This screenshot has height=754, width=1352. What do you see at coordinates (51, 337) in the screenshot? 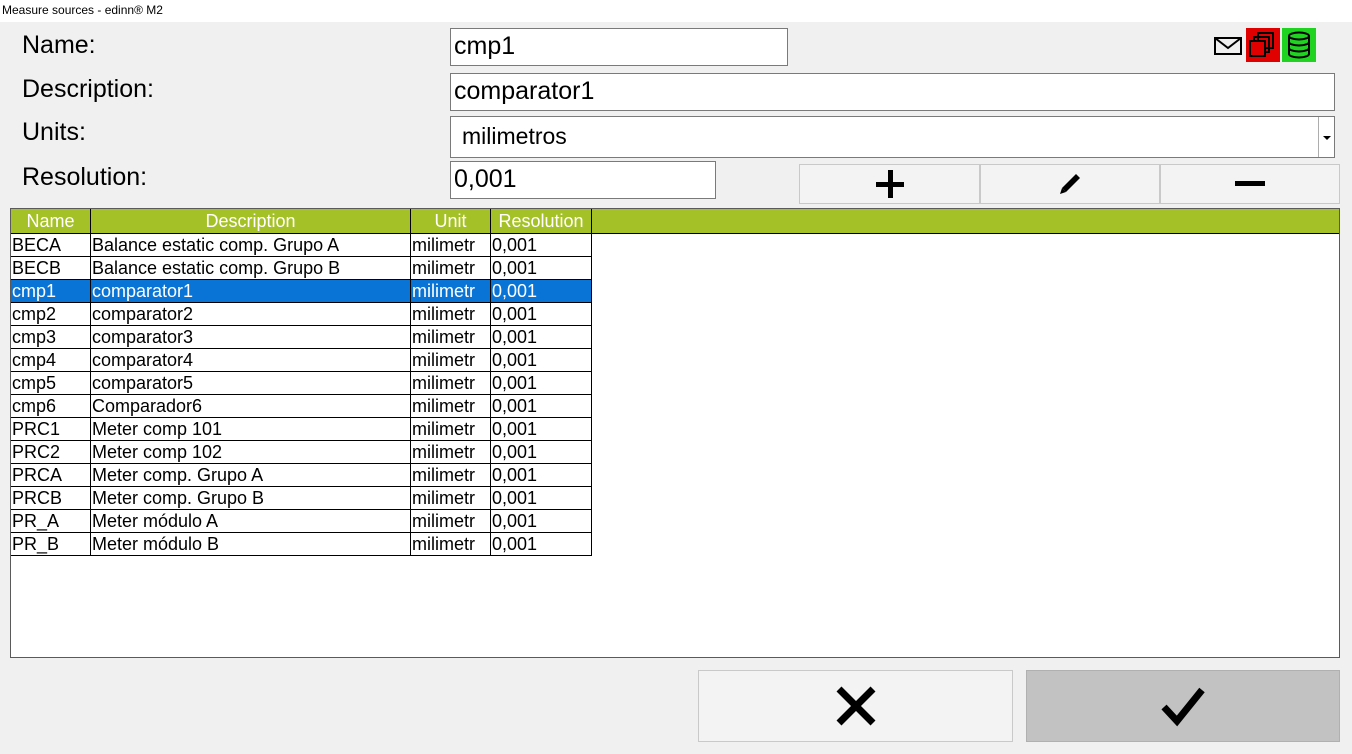
I see `cell-name: cmp3` at bounding box center [51, 337].